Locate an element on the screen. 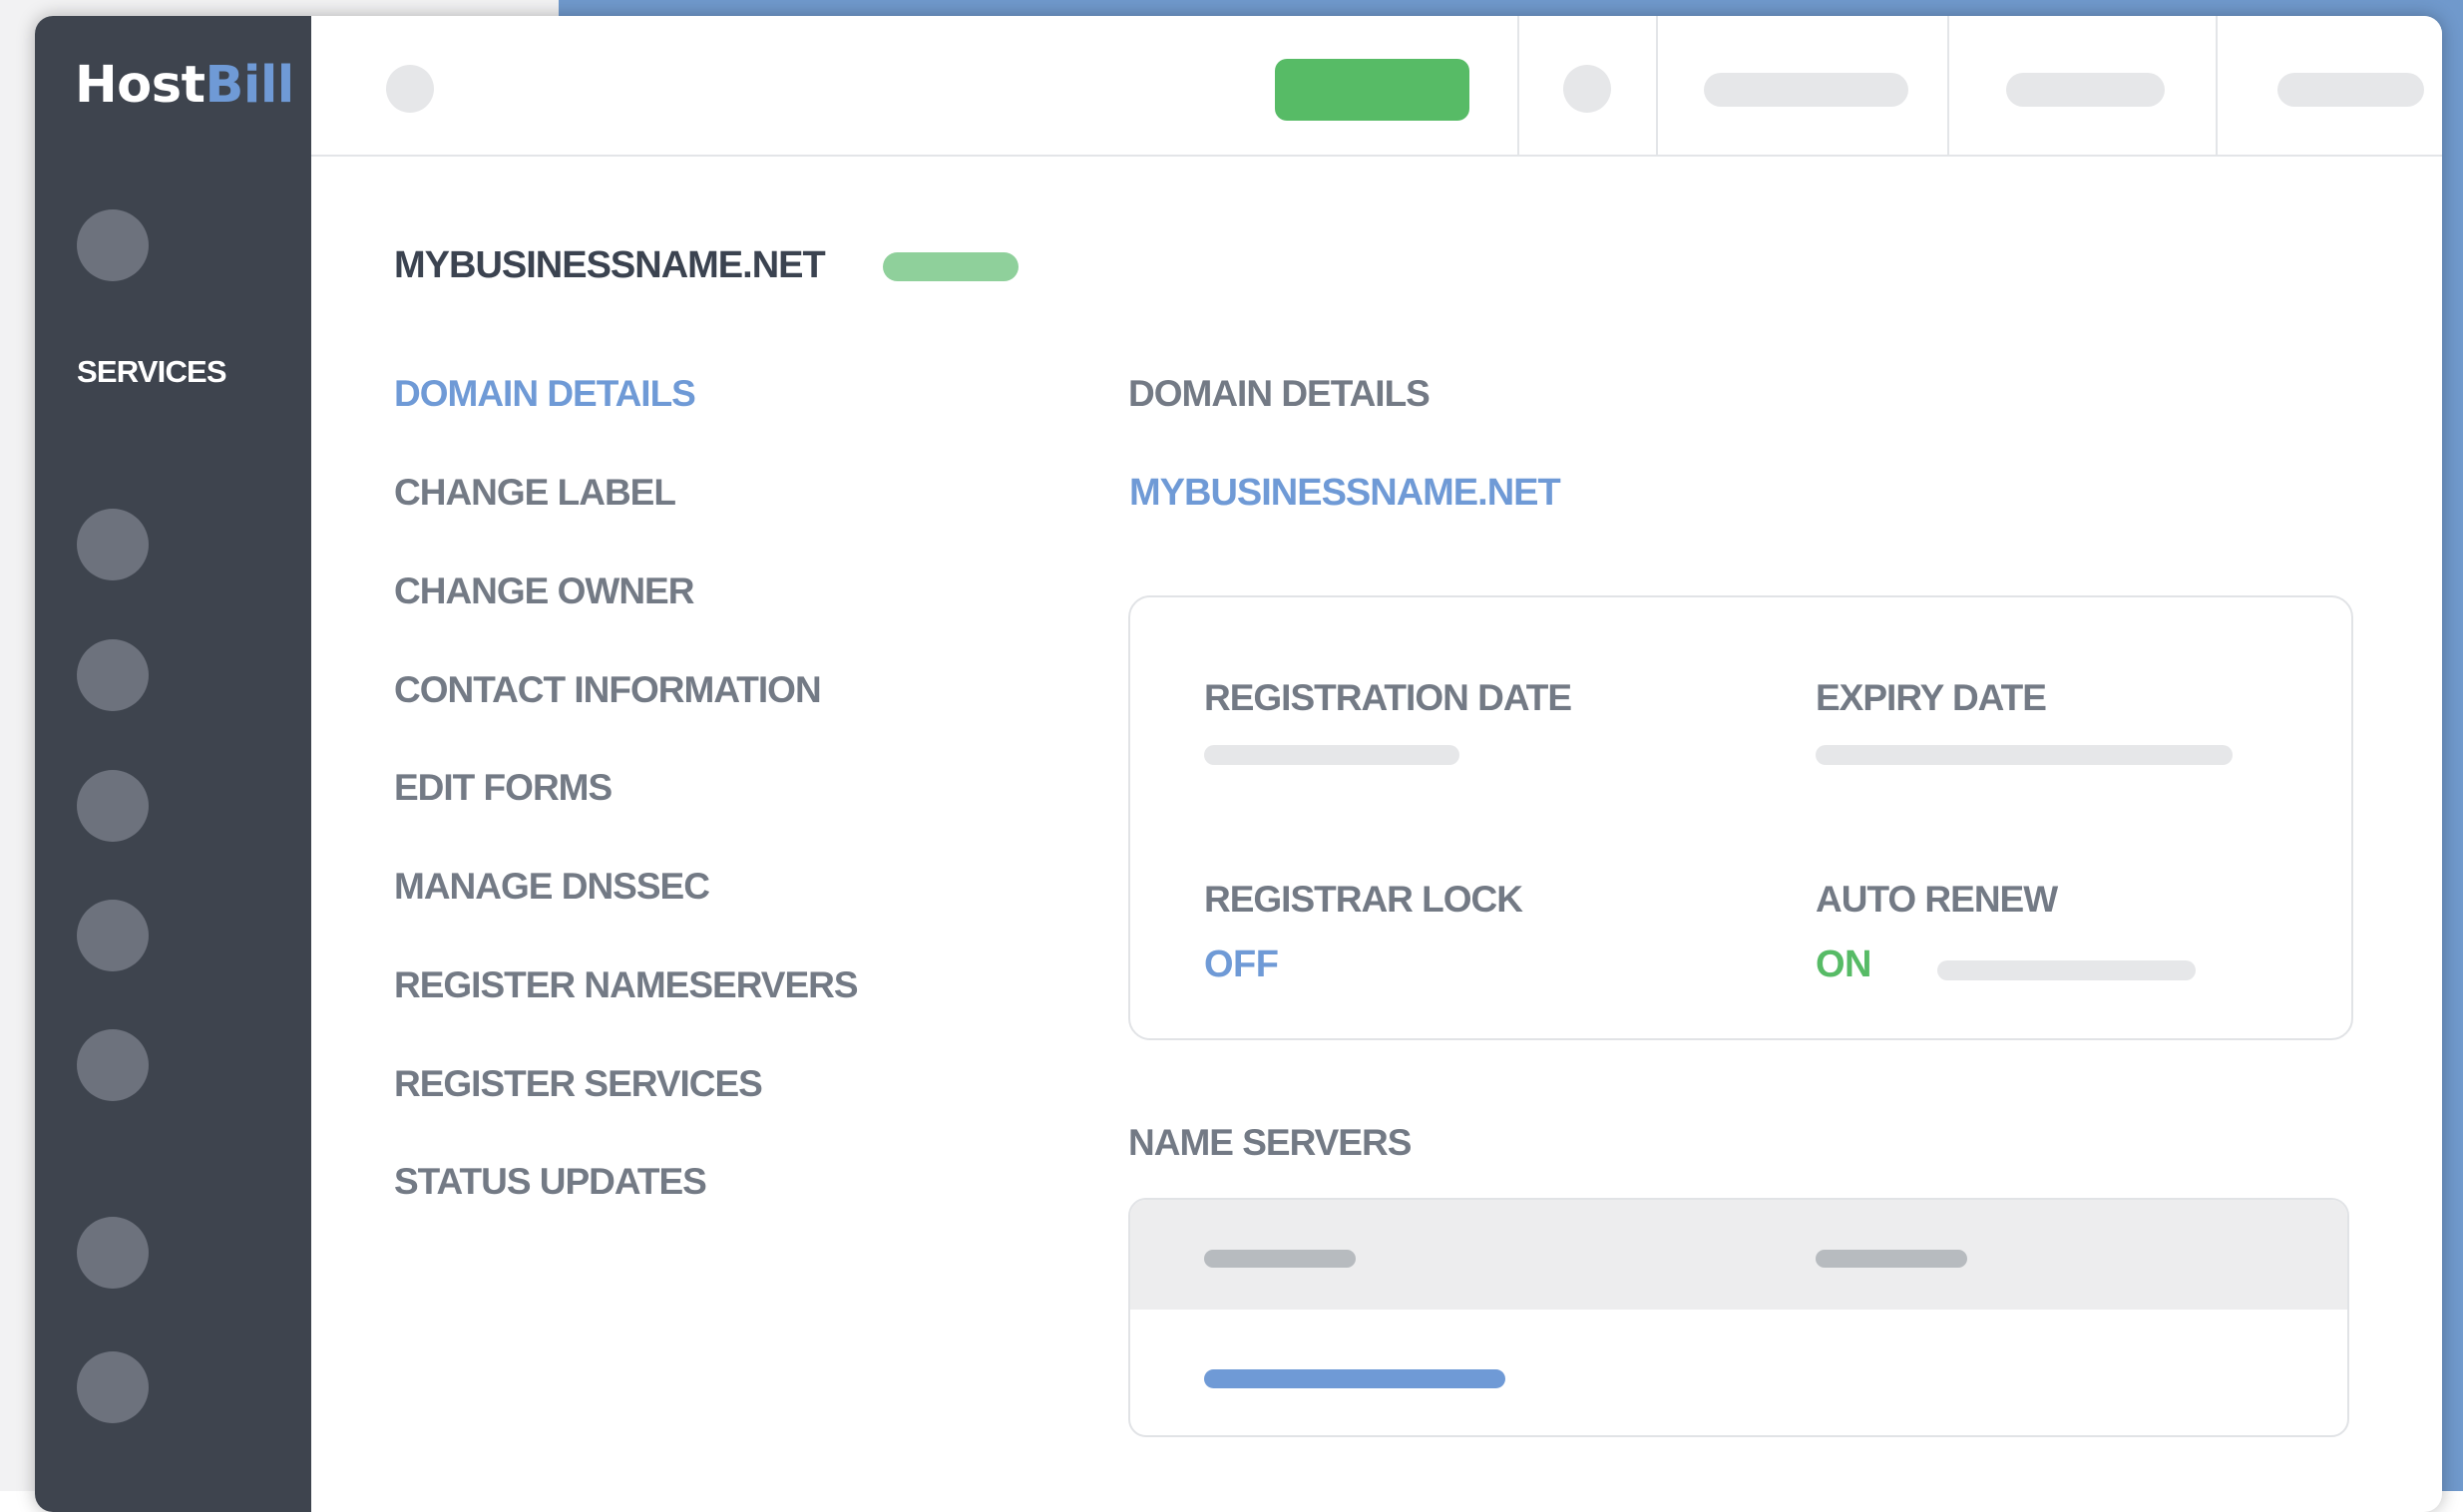  menu-item-manage-dnssec: MANAGE DNSSEC is located at coordinates (552, 887).